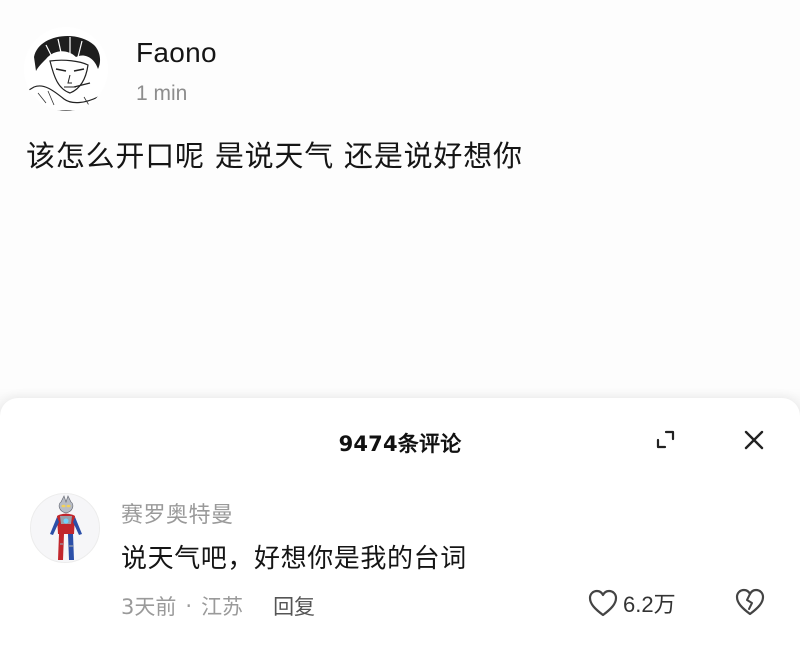 The image size is (800, 658). I want to click on comment-meta: 3天前 · 江苏 回复, so click(218, 606).